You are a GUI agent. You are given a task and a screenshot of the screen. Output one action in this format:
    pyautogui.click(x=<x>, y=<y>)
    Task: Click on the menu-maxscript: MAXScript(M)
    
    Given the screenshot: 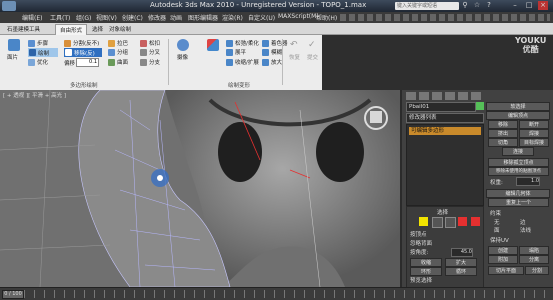 What is the action you would take?
    pyautogui.click(x=298, y=16)
    